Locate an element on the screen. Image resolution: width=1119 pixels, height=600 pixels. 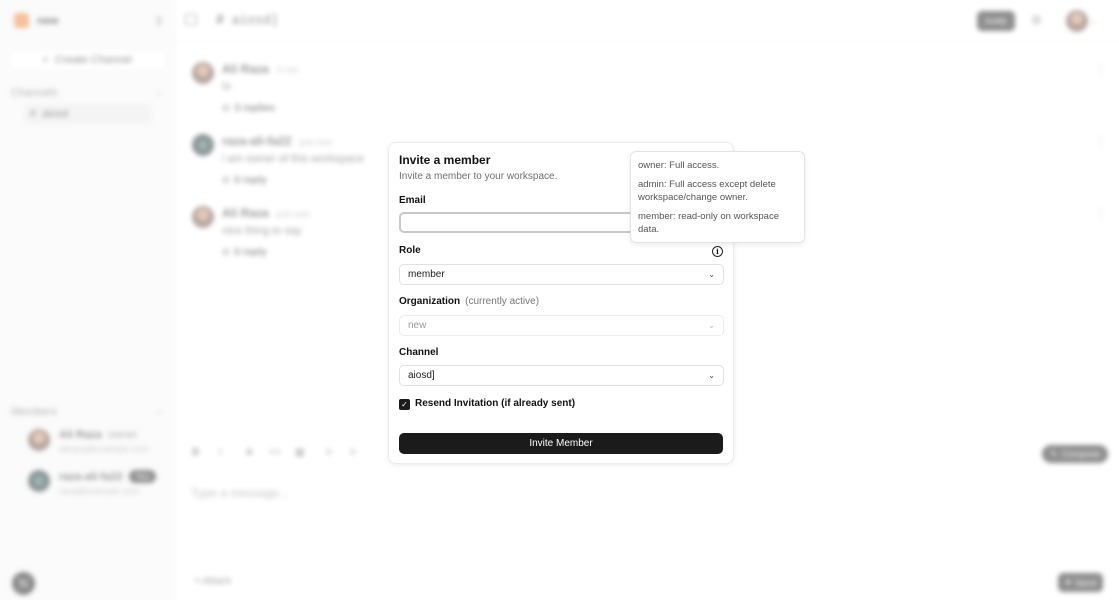
email-label: Email is located at coordinates (412, 200).